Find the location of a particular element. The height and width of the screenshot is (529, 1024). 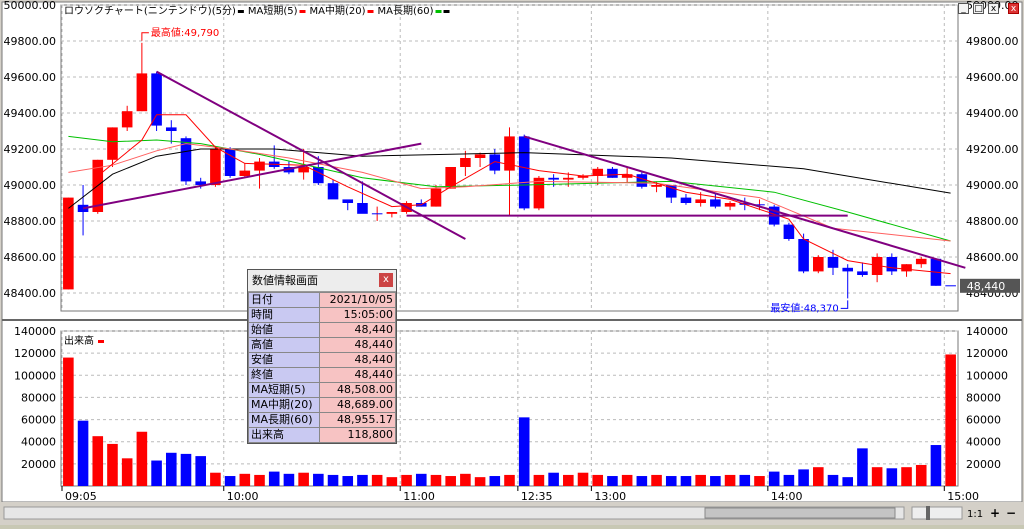

last-price-label: 48,440 is located at coordinates (986, 286).